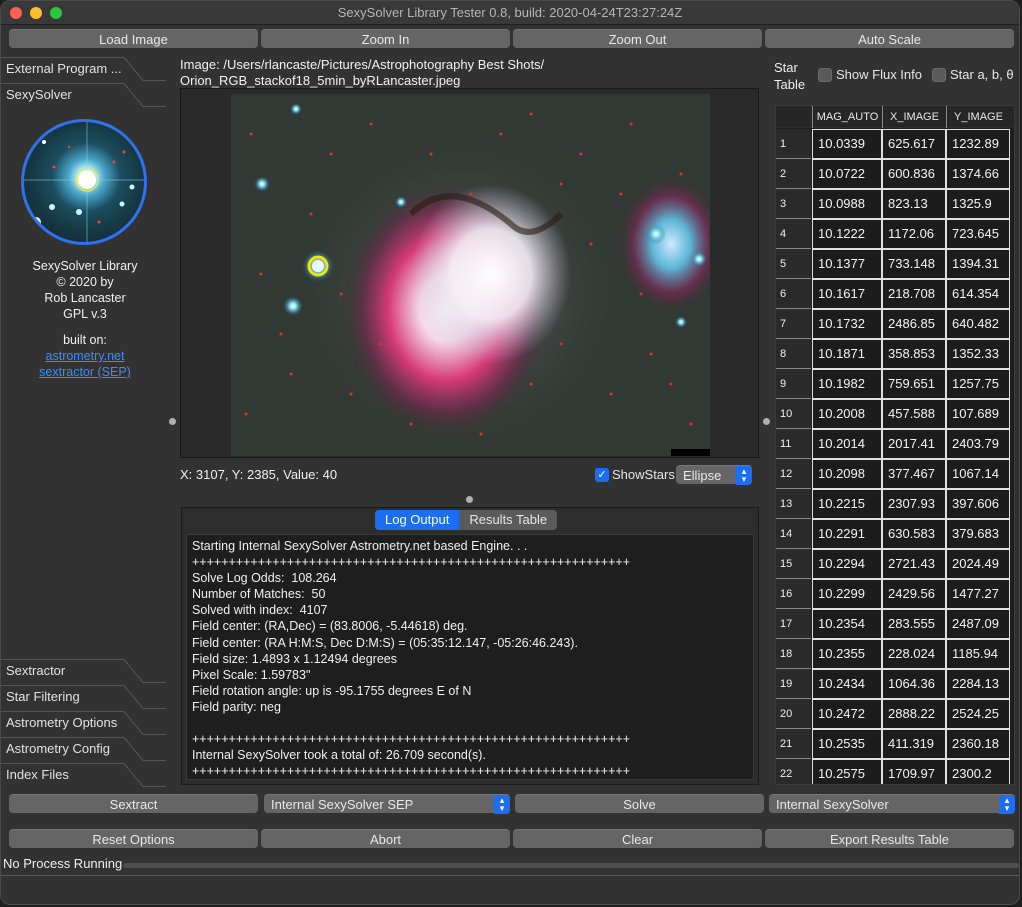  I want to click on tab-star-filtering: Star Filtering, so click(83, 698).